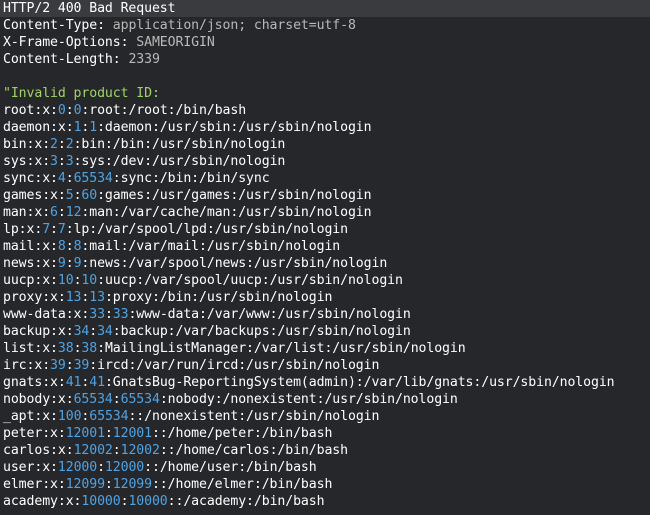 Image resolution: width=650 pixels, height=515 pixels. I want to click on header-value: SAMEORIGIN, so click(175, 42).